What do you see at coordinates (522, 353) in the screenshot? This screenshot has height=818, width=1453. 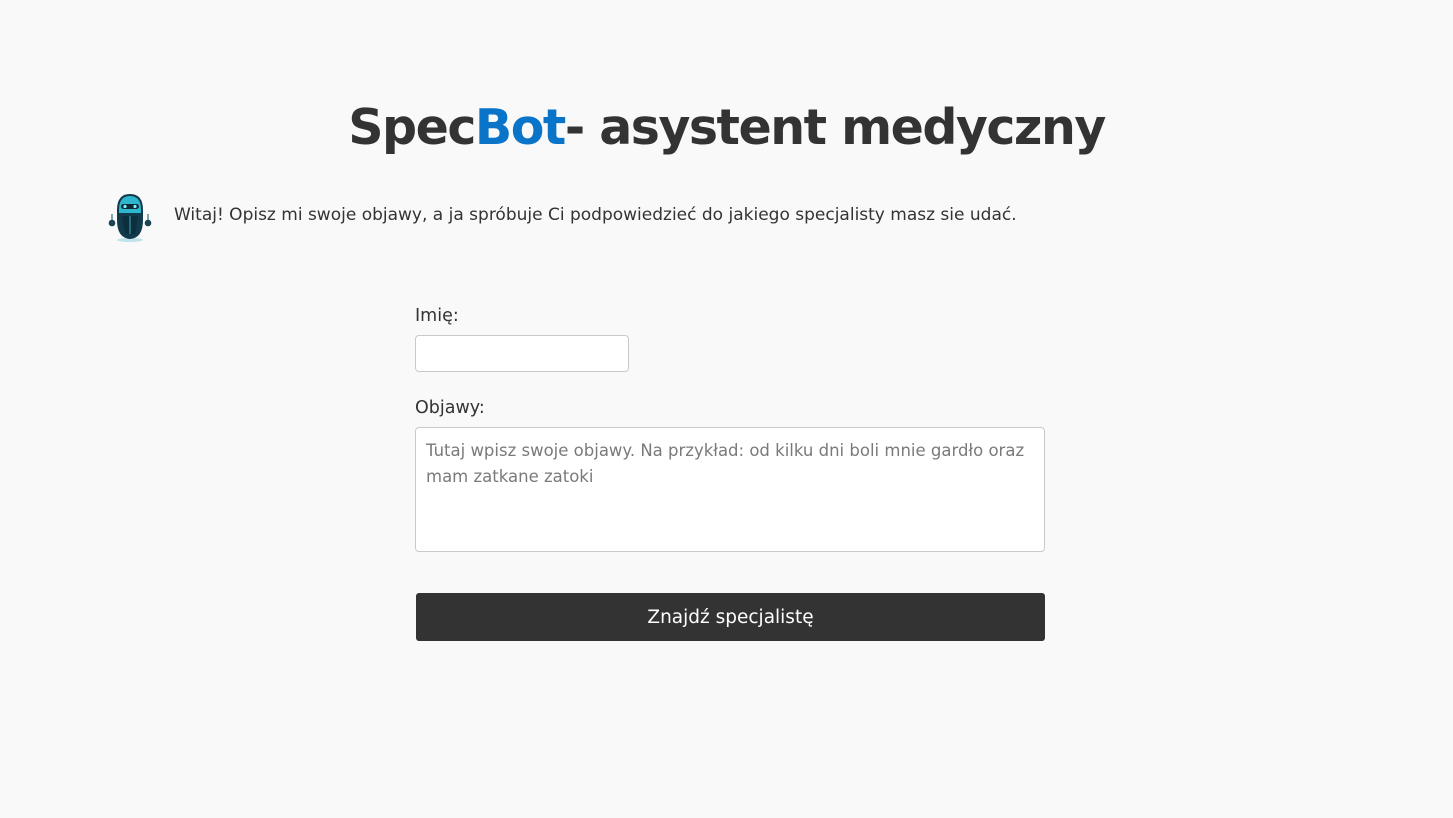 I see `name-input` at bounding box center [522, 353].